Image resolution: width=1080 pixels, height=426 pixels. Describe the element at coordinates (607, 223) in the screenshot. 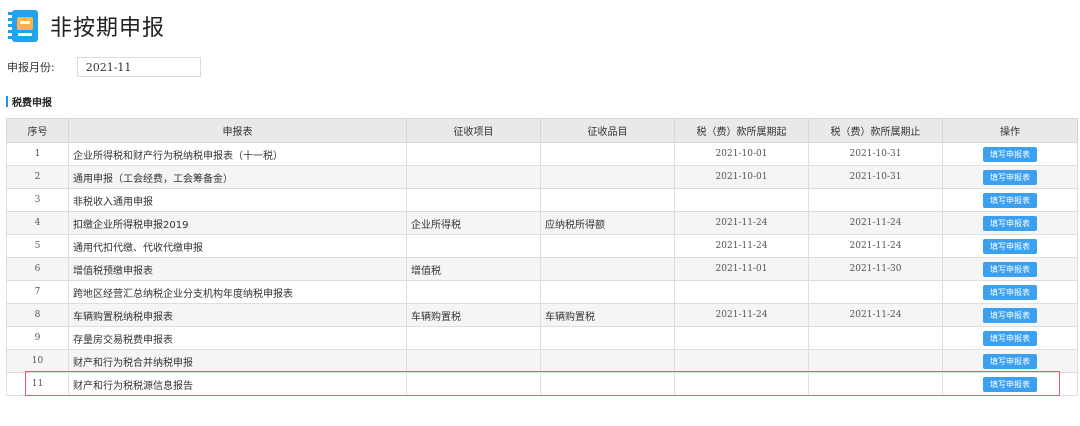

I see `cell-collection-subitem: 应纳税所得额` at that location.